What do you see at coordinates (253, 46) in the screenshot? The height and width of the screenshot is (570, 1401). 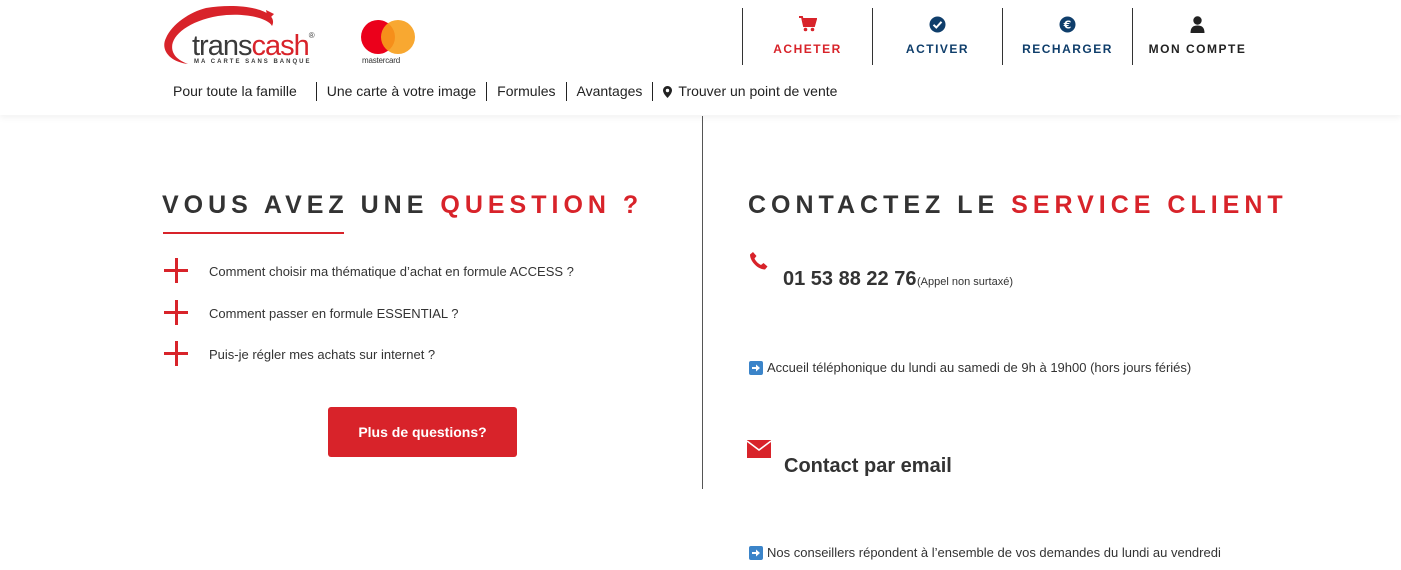 I see `logo-wordmark: transcash®` at bounding box center [253, 46].